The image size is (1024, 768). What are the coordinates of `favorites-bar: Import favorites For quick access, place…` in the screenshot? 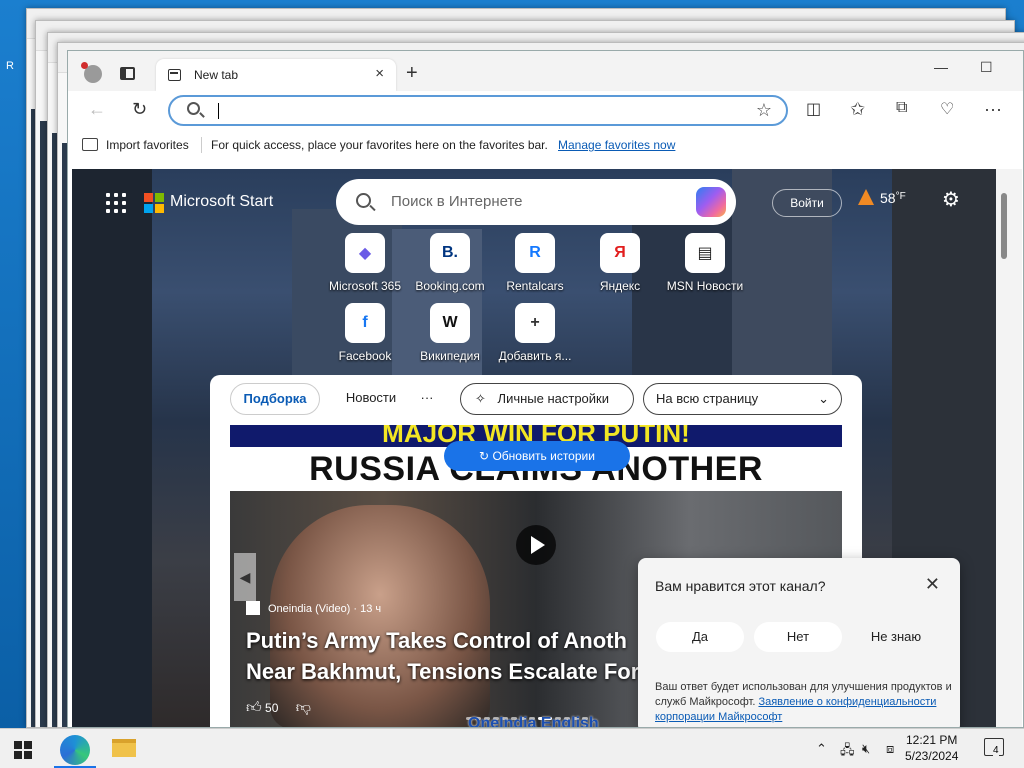 It's located at (545, 145).